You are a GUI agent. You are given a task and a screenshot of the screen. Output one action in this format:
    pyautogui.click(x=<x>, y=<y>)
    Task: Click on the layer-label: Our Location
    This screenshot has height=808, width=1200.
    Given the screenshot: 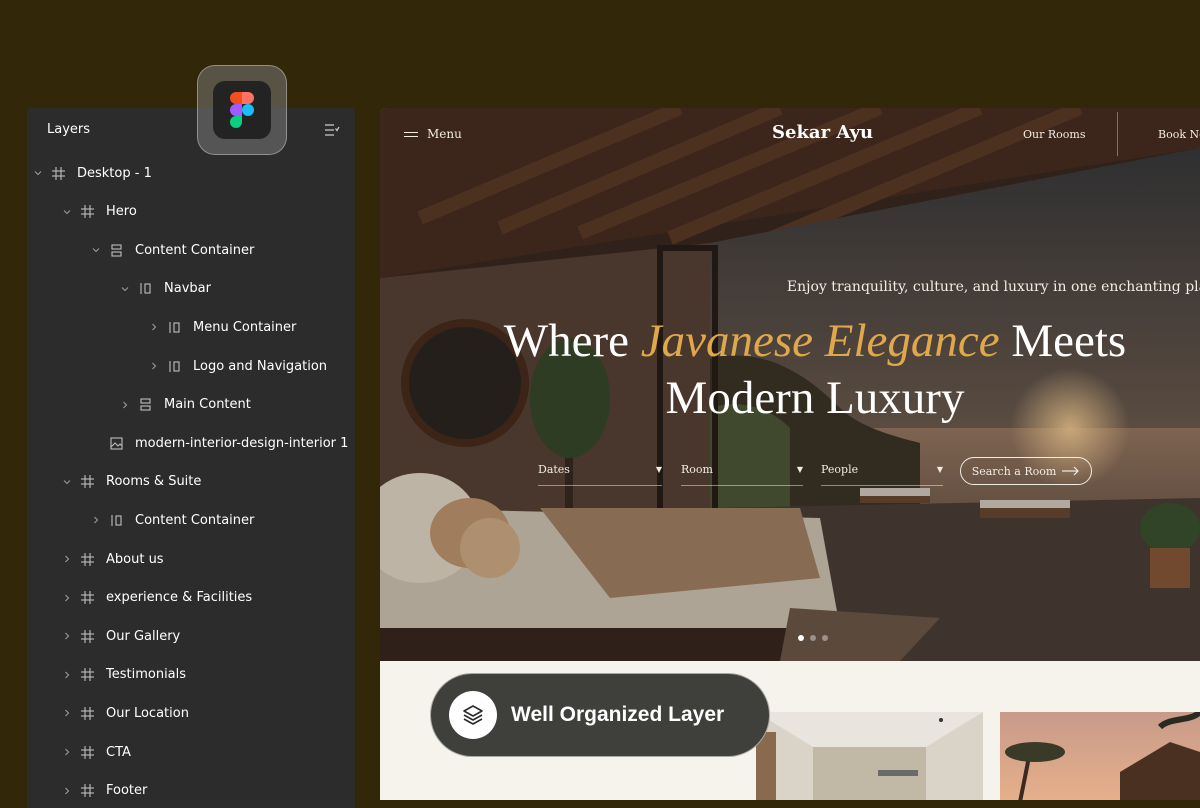 What is the action you would take?
    pyautogui.click(x=147, y=713)
    